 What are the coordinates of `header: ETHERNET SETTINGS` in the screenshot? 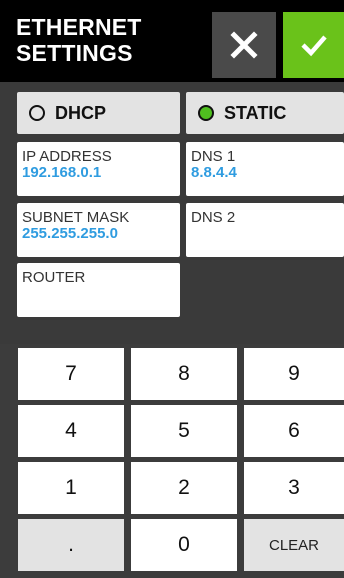 It's located at (172, 41).